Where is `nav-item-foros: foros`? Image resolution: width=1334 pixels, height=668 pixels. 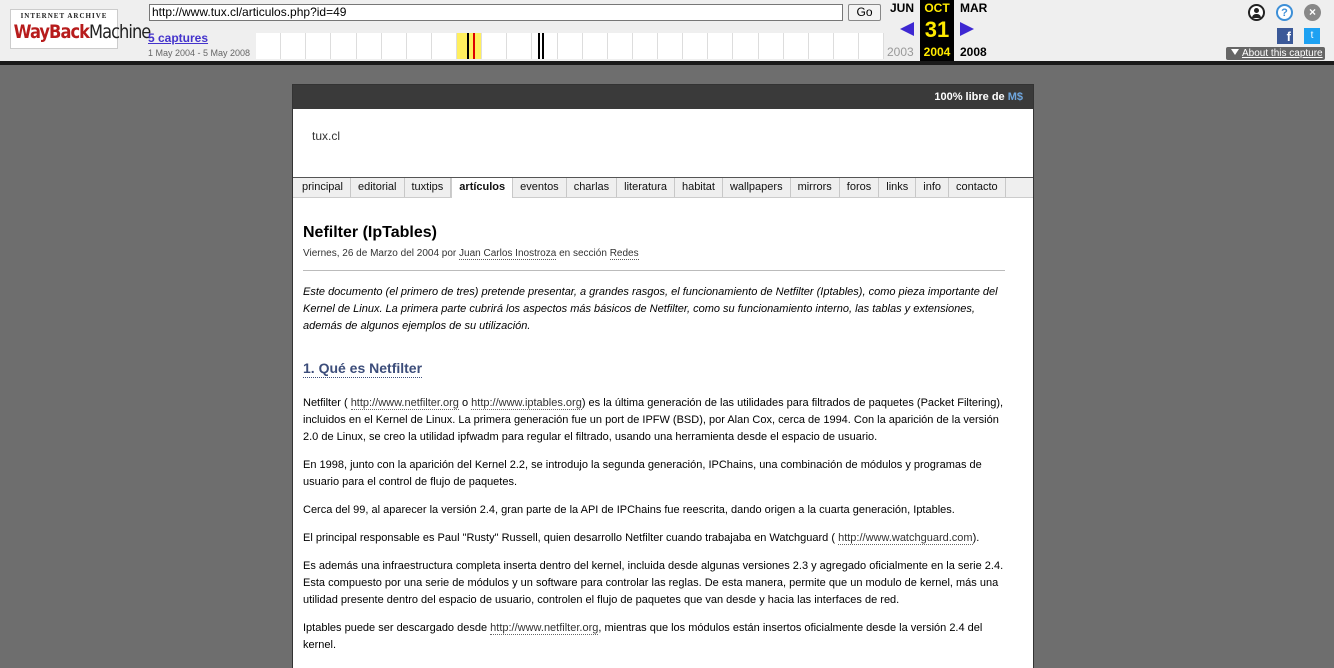
nav-item-foros: foros is located at coordinates (860, 187).